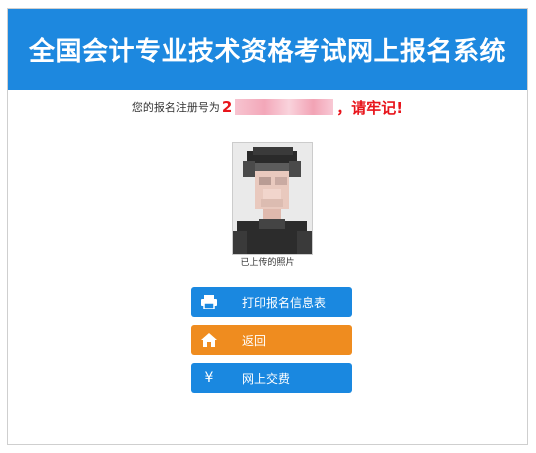  Describe the element at coordinates (271, 340) in the screenshot. I see `back-button: 返回` at that location.